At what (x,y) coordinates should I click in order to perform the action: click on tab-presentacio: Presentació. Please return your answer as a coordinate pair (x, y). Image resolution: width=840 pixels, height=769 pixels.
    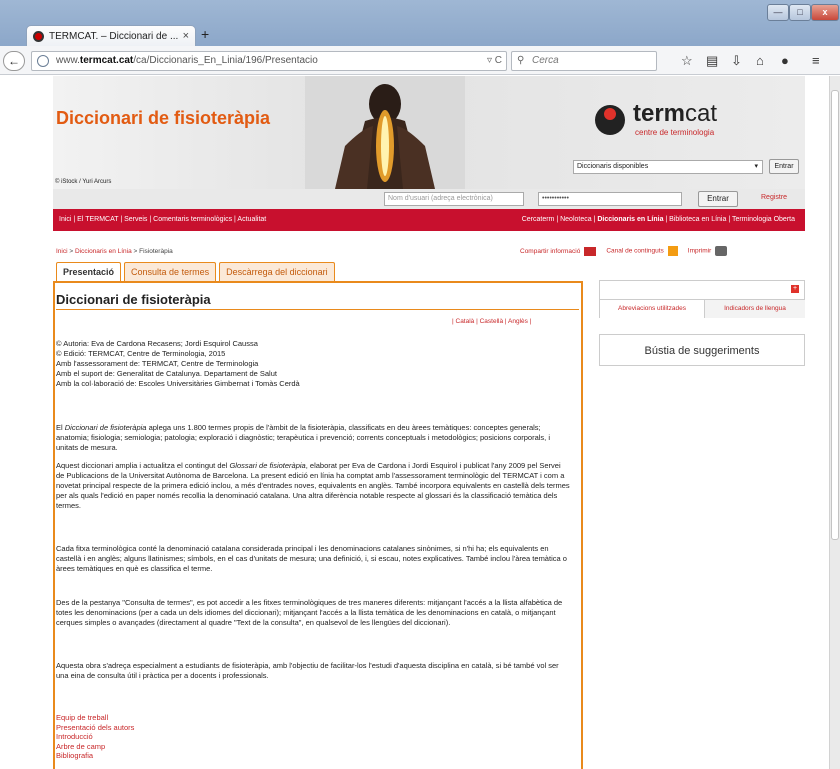
    Looking at the image, I should click on (89, 272).